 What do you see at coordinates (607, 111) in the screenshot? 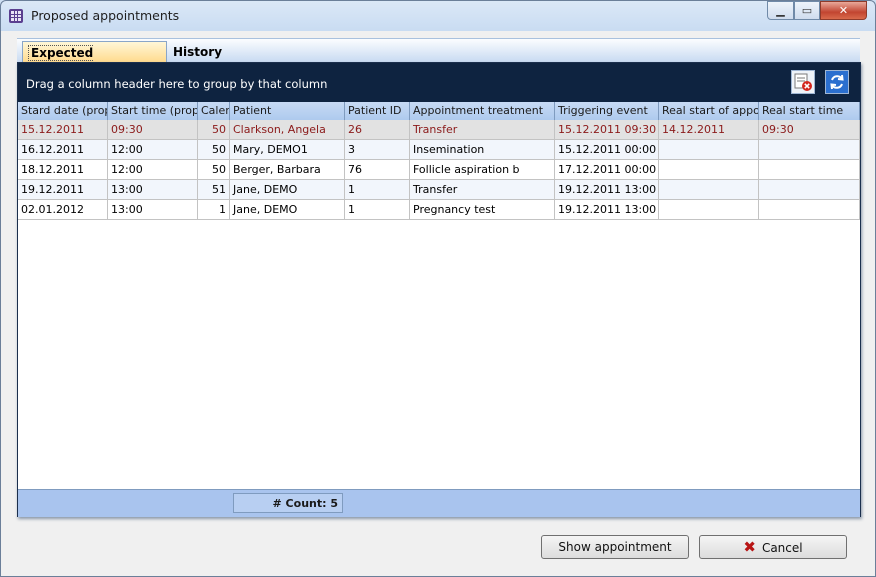
I see `column-header: Triggering event` at bounding box center [607, 111].